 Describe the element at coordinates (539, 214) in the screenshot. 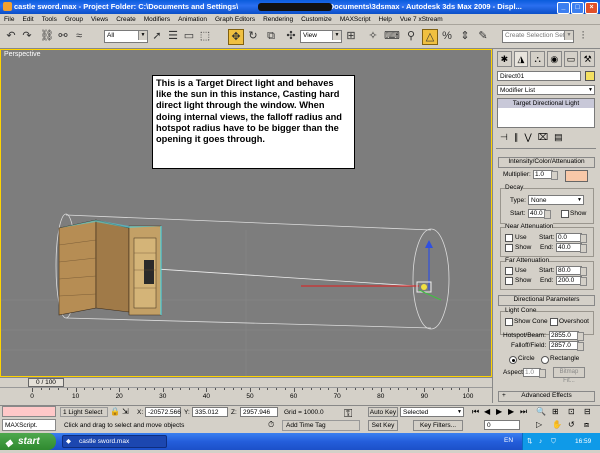

I see `decay-start-spinner: 40.0` at that location.